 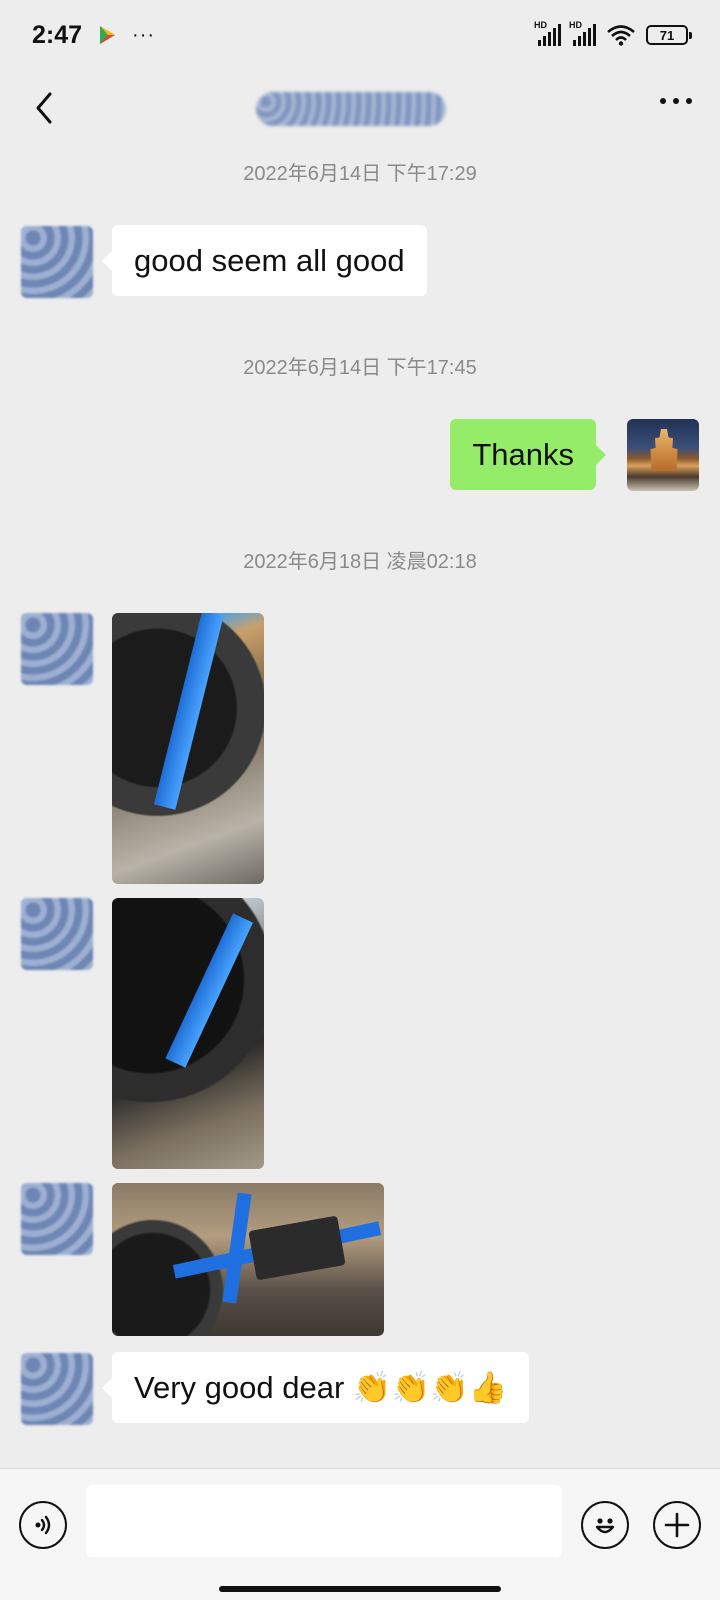 What do you see at coordinates (360, 562) in the screenshot?
I see `message-timestamp: 2022年6月18日 凌晨02:18` at bounding box center [360, 562].